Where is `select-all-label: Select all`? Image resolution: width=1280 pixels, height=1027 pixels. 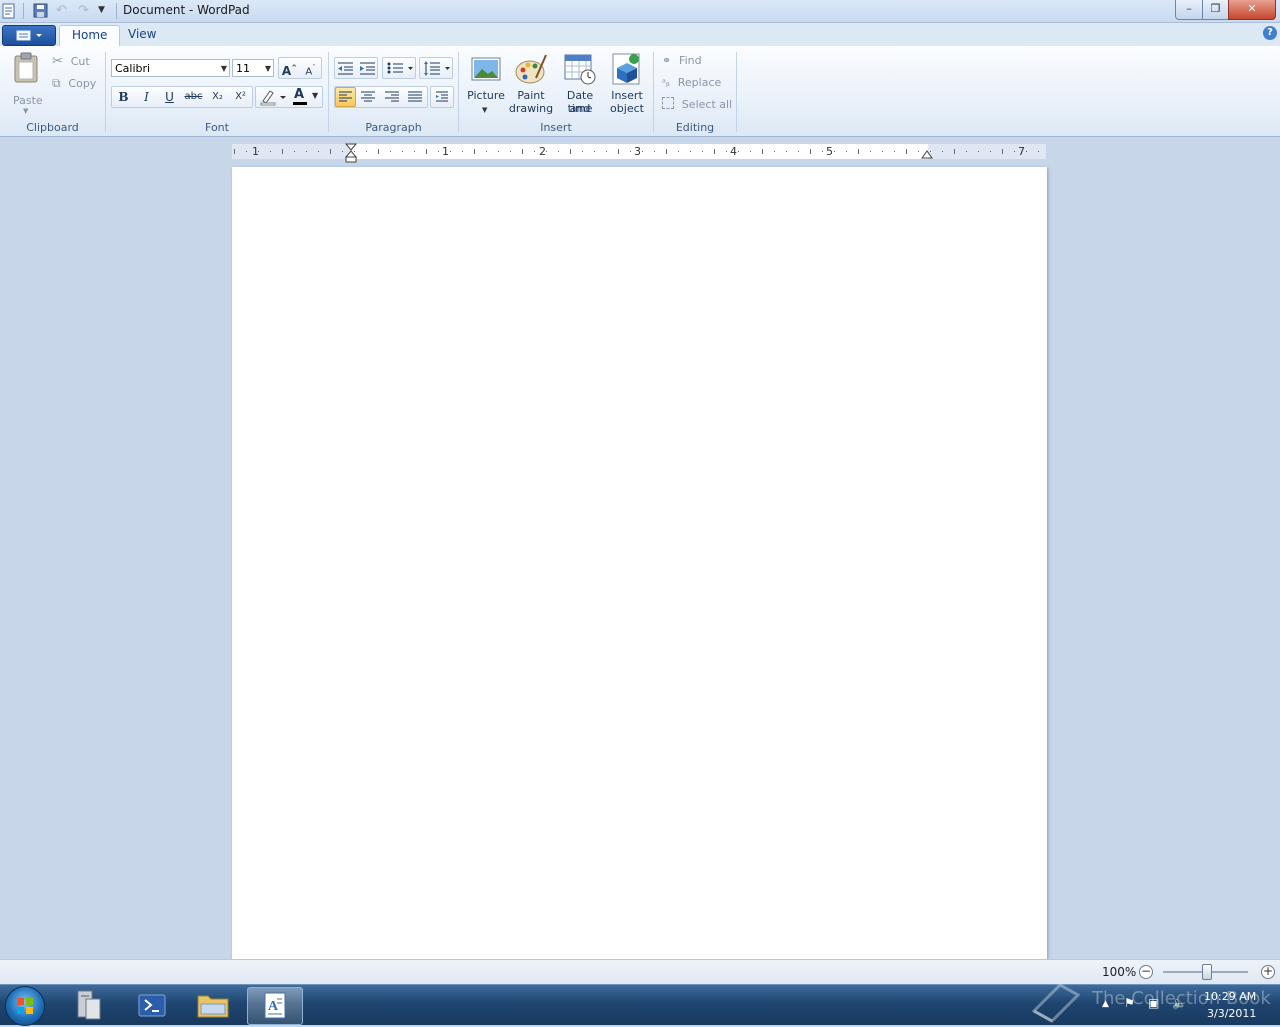 select-all-label: Select all is located at coordinates (707, 104).